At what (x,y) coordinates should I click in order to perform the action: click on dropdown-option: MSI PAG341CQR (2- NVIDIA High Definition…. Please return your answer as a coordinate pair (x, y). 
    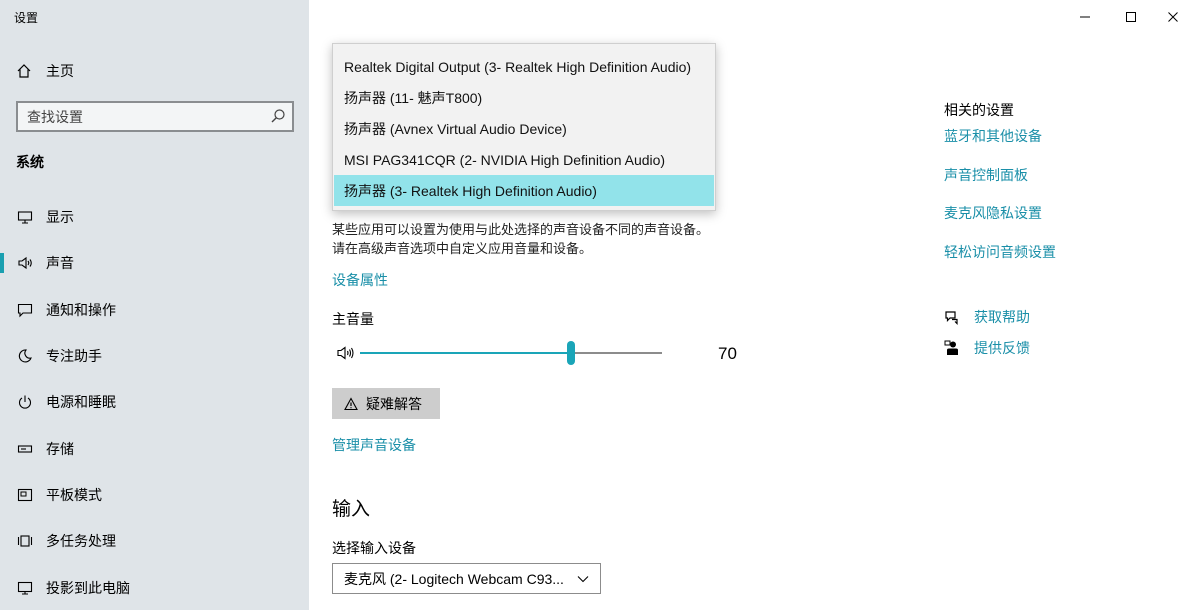
    Looking at the image, I should click on (524, 159).